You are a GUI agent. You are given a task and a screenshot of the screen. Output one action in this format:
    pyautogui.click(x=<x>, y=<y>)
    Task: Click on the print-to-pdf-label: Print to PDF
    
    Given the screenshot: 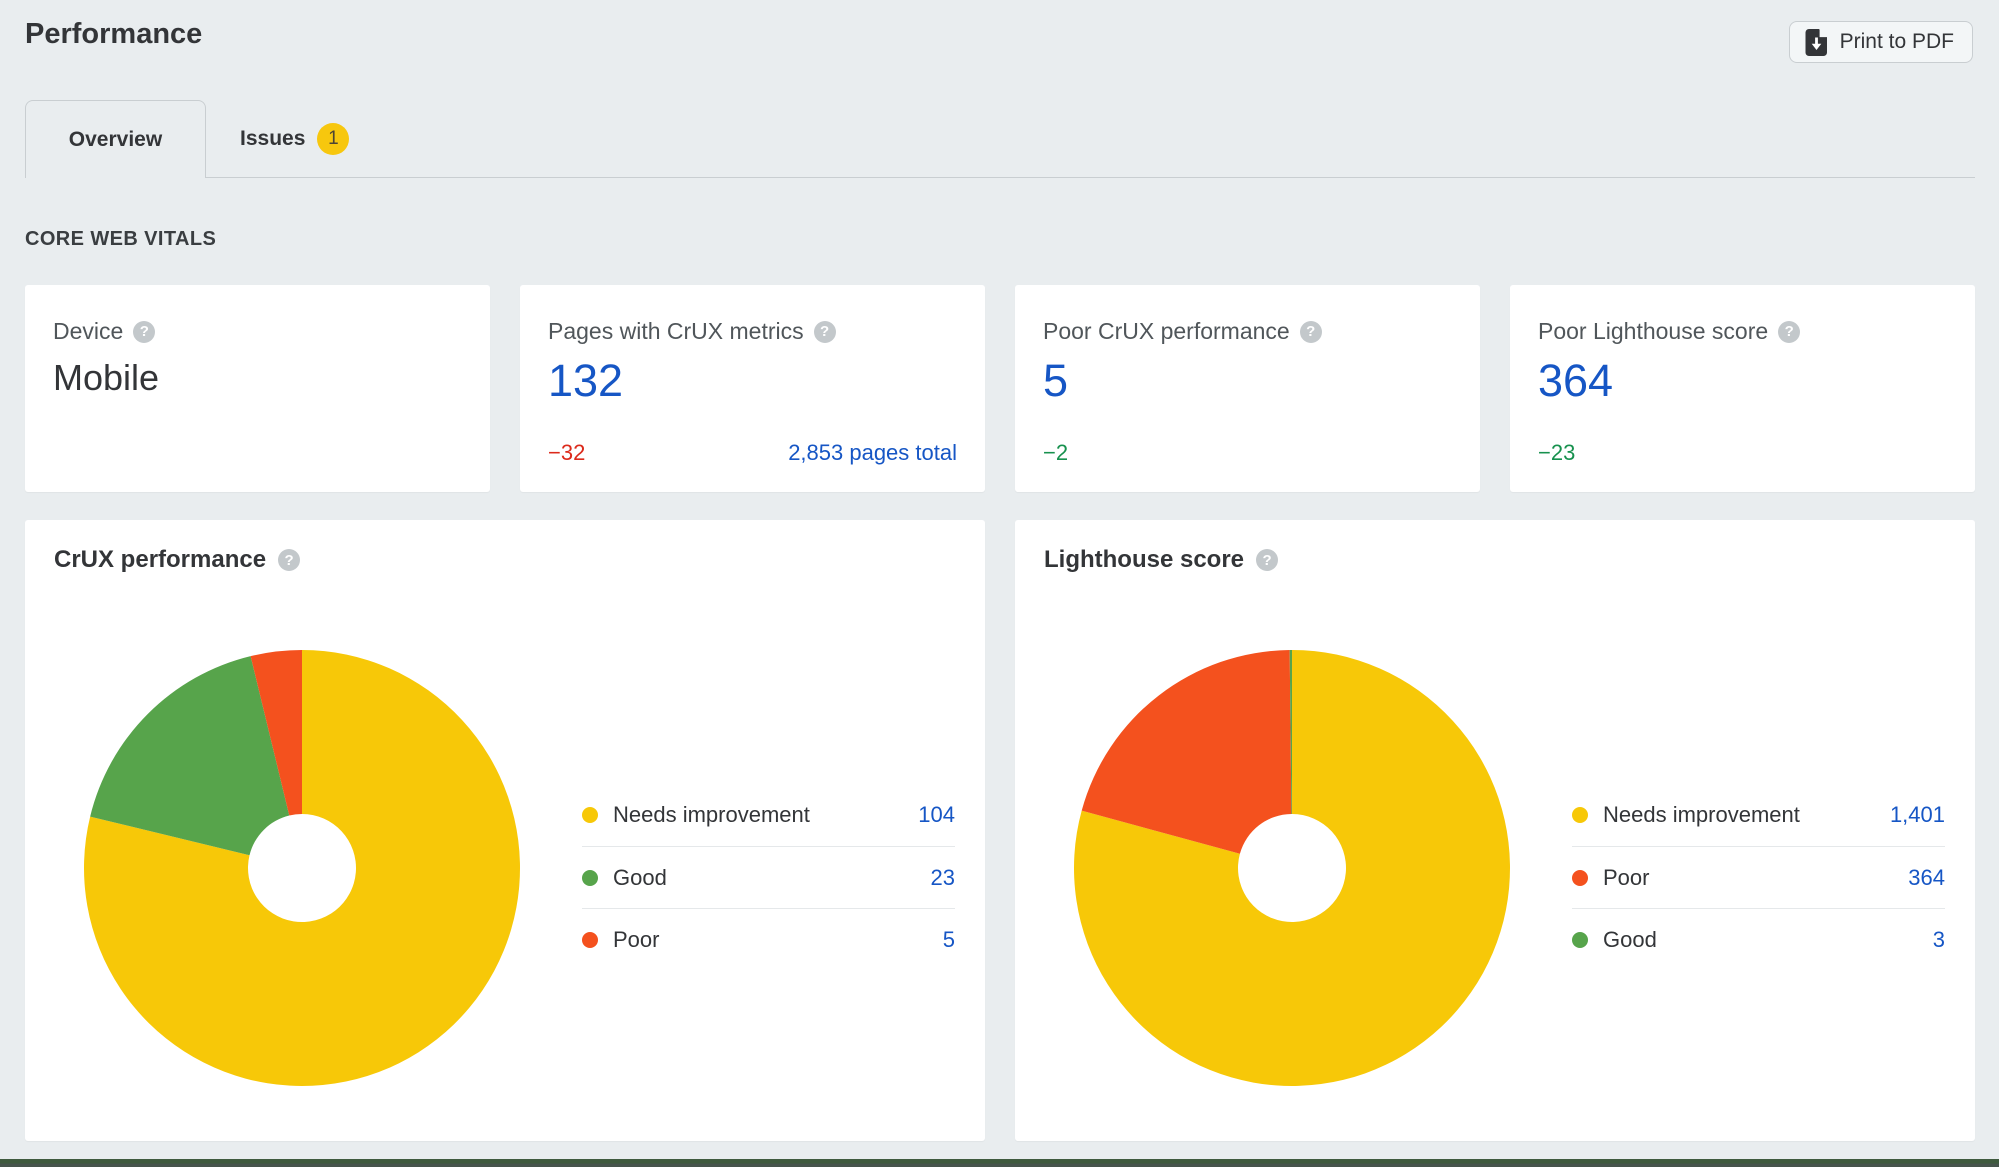 What is the action you would take?
    pyautogui.click(x=1896, y=41)
    